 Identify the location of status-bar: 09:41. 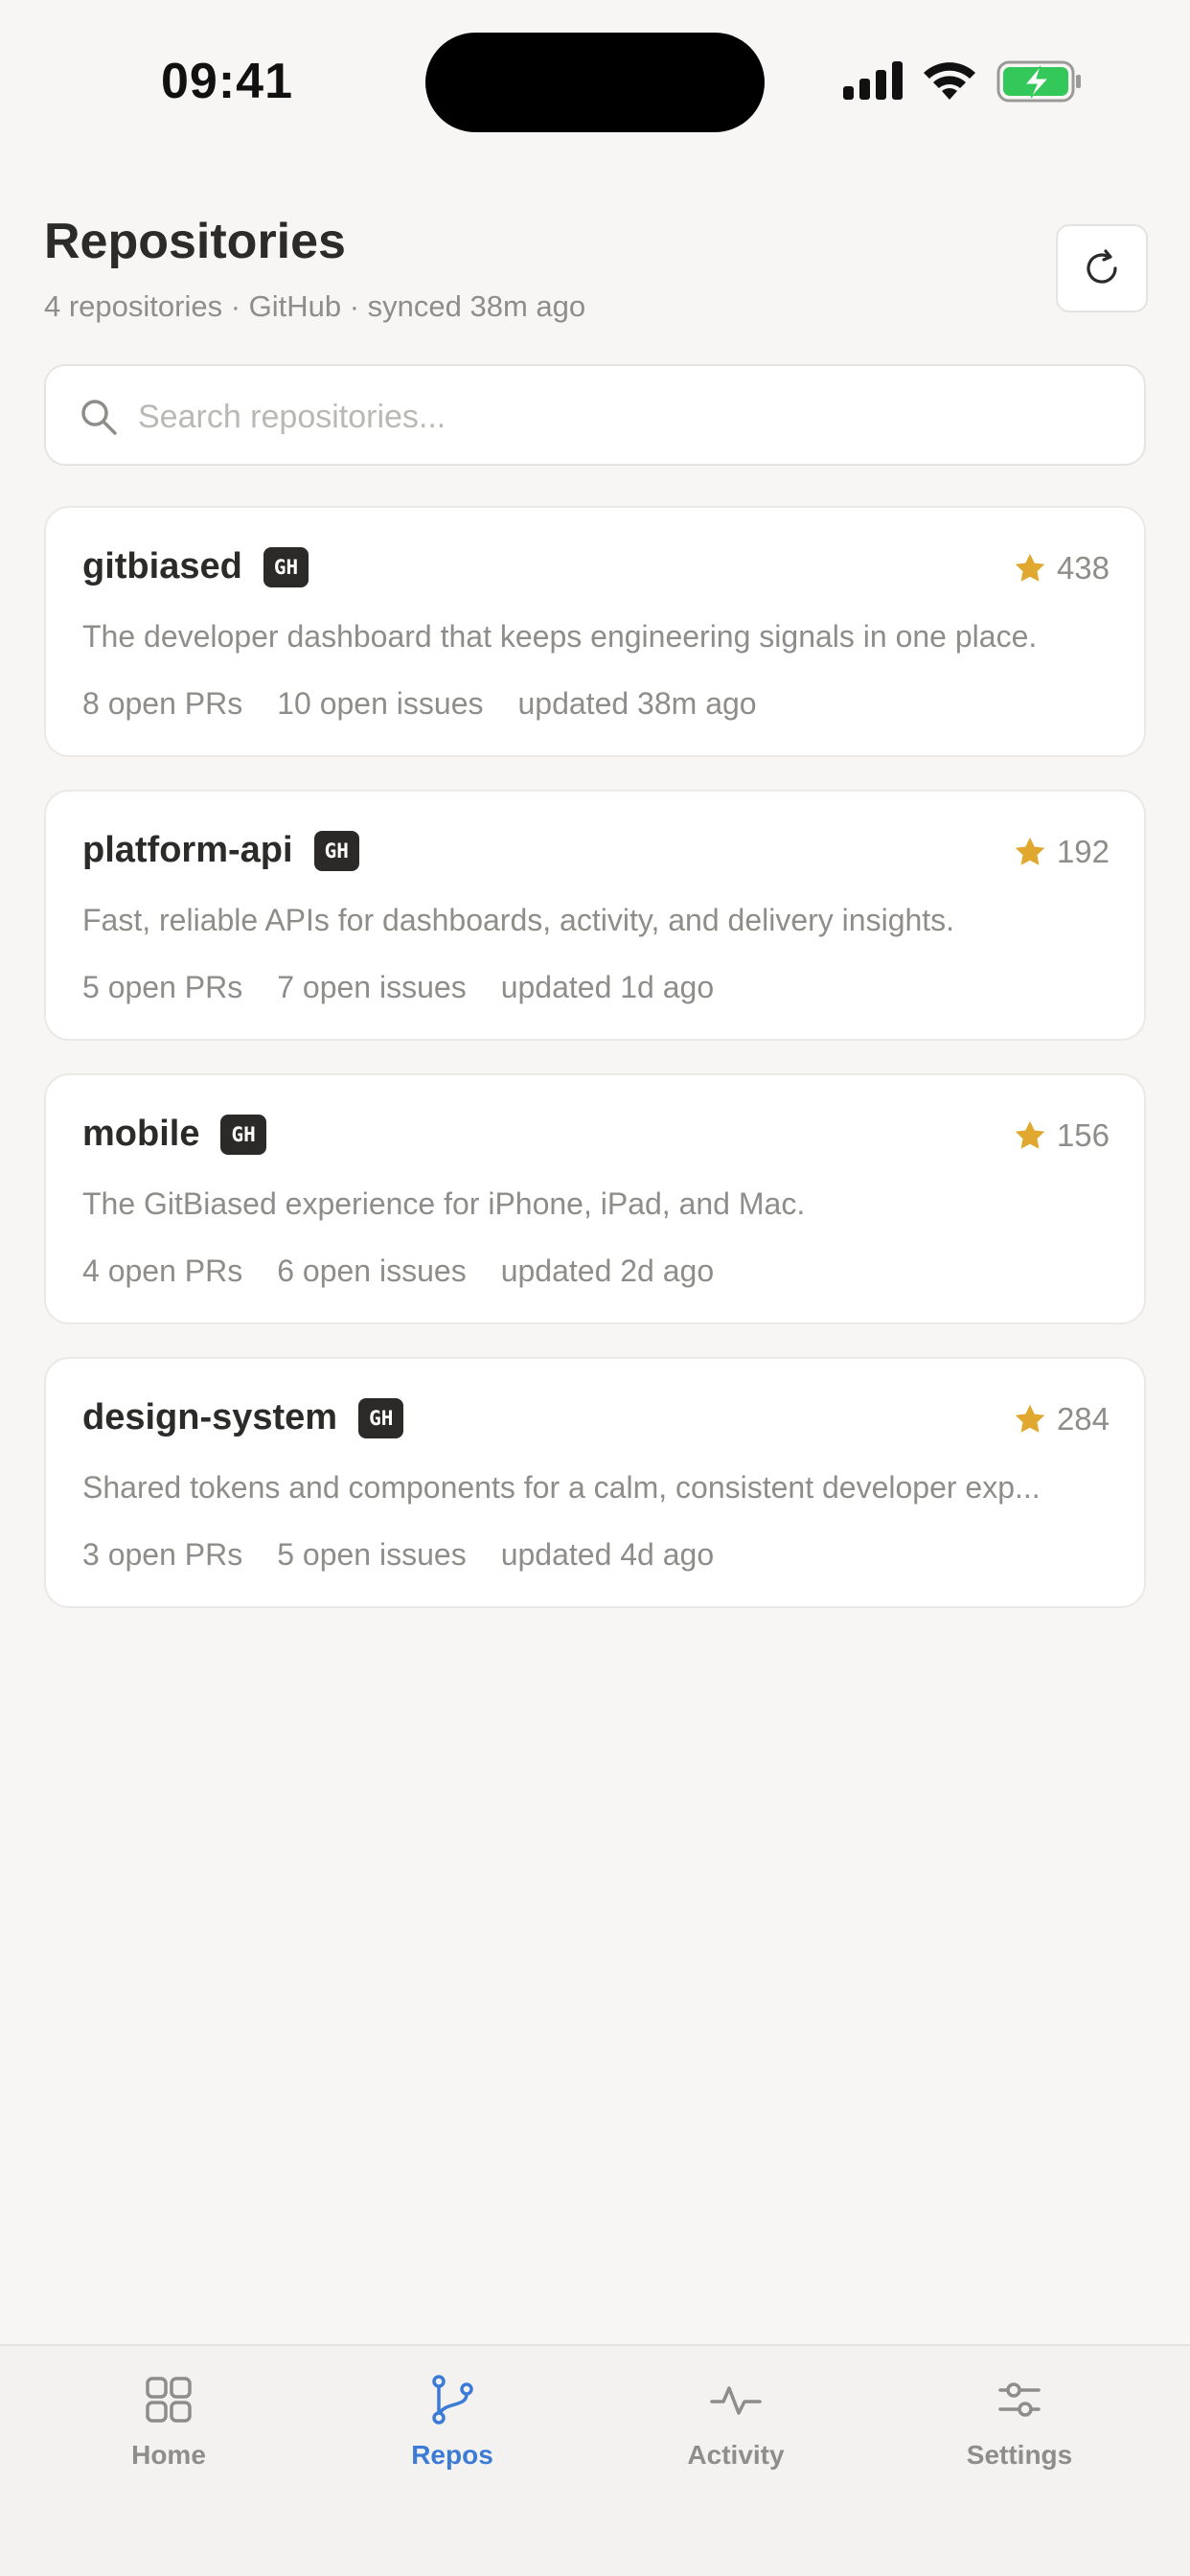
(595, 81).